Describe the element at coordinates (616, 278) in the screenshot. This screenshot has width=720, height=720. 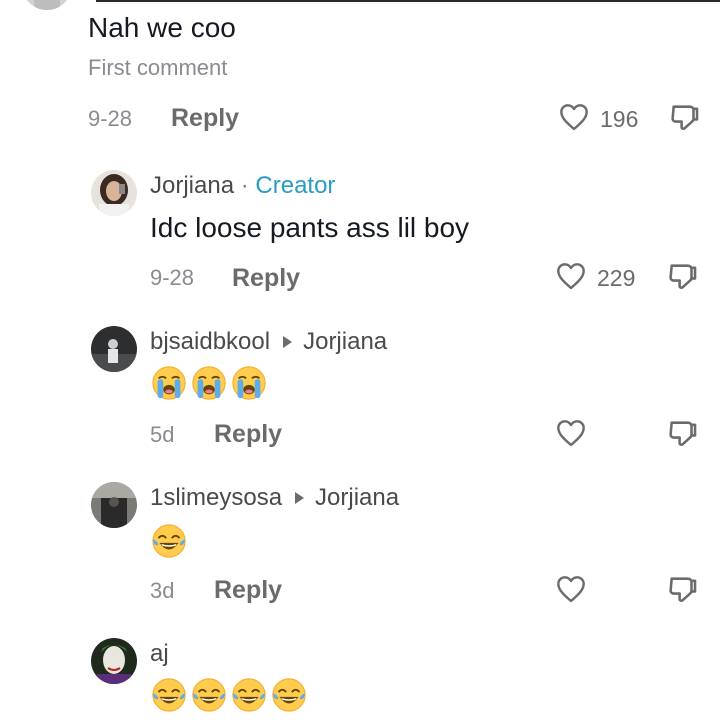
I see `like-count: 229` at that location.